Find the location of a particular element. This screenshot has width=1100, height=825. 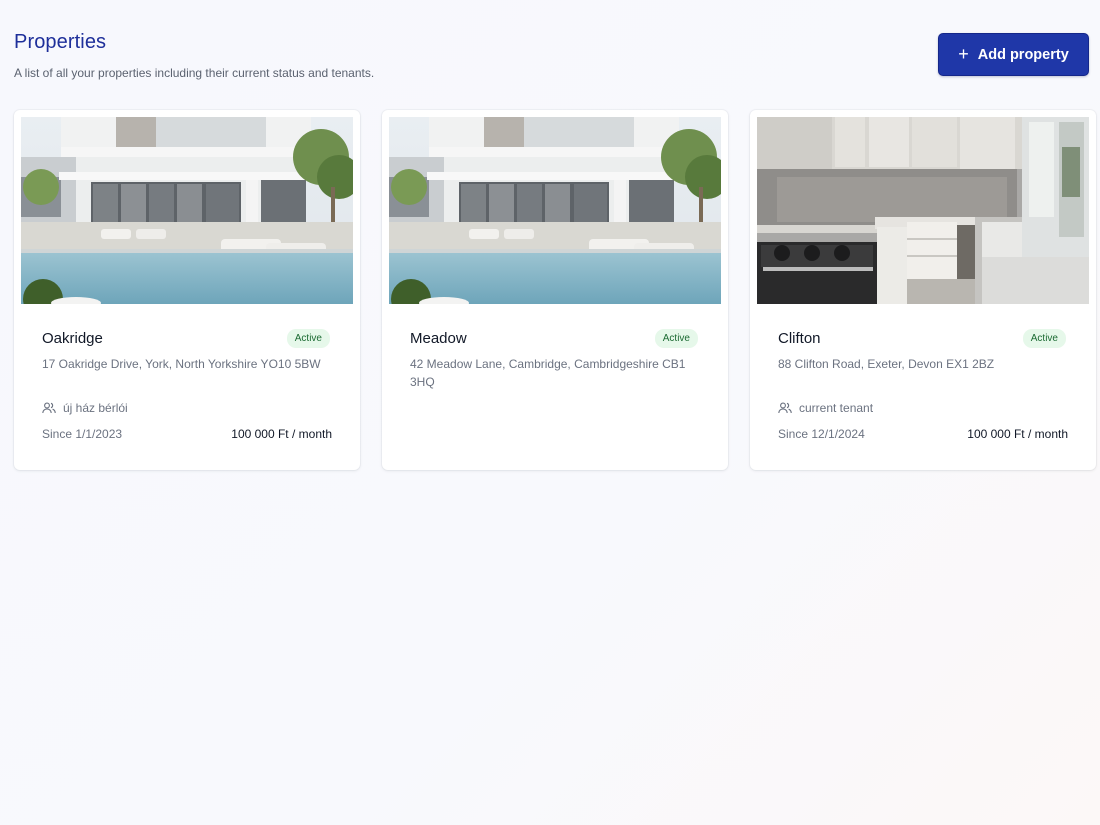

page-title: Properties is located at coordinates (60, 42).